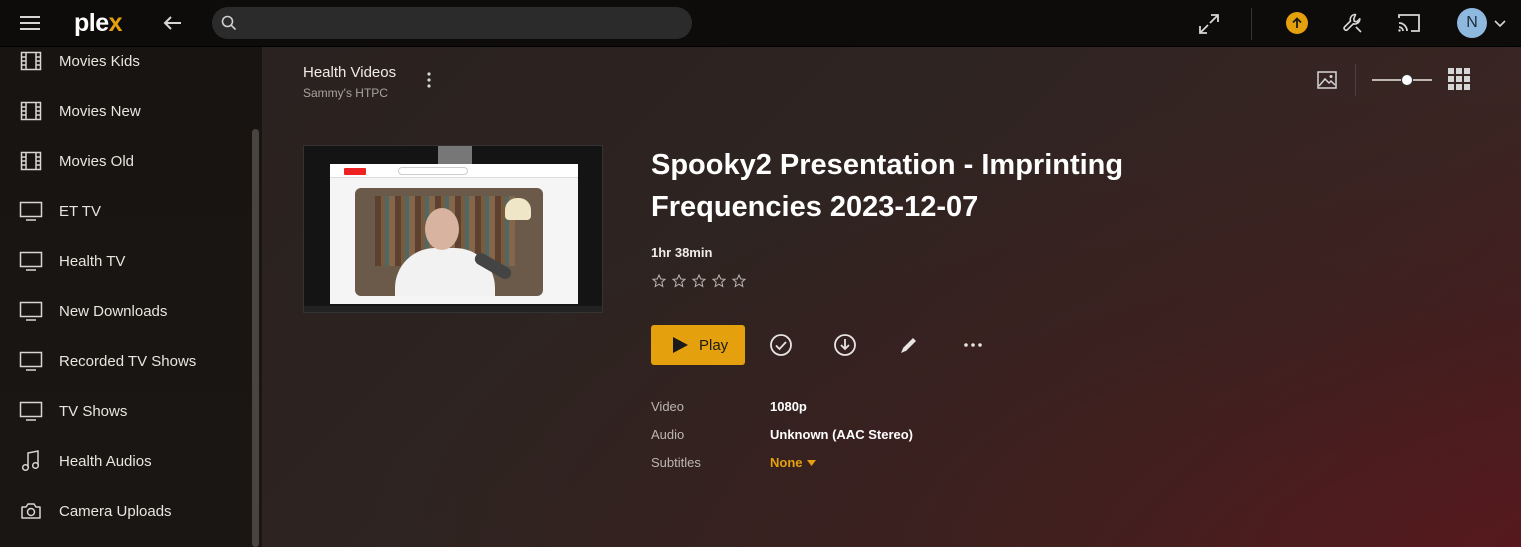 The width and height of the screenshot is (1521, 547). I want to click on thumbnail-lamp, so click(518, 209).